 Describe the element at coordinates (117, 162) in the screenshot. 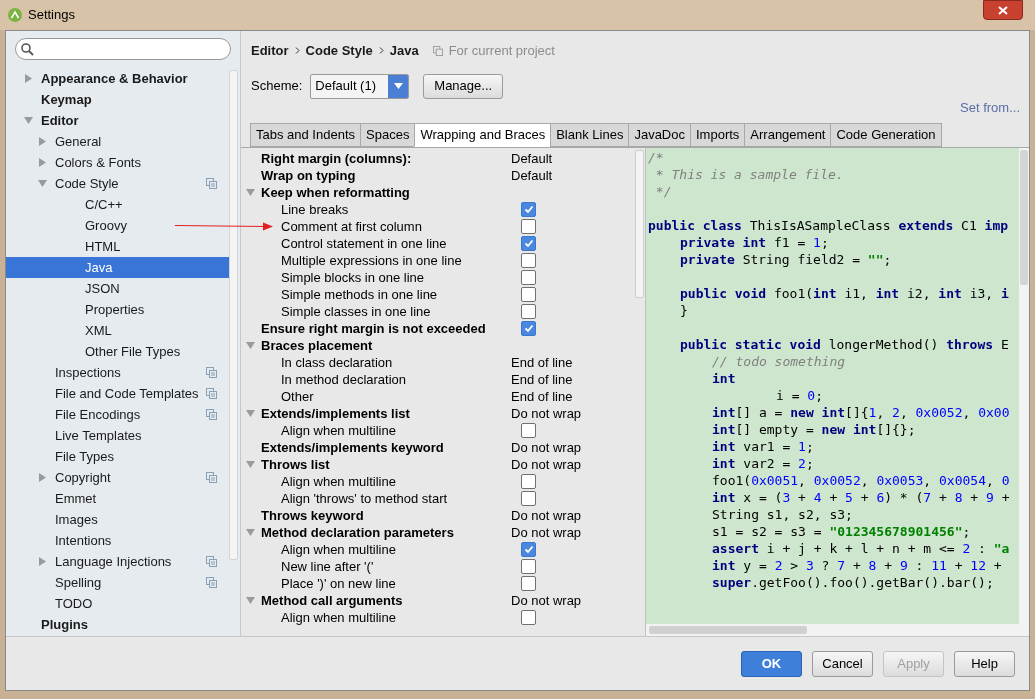

I see `tree-item: Colors & Fonts` at that location.